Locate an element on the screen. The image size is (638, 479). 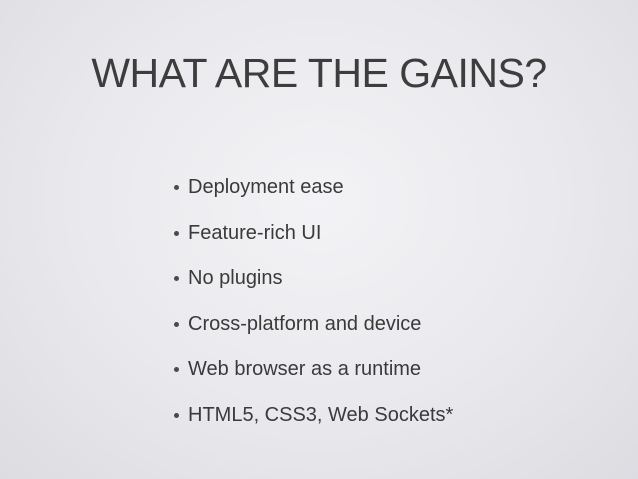
slide-title: WHAT ARE THE GAINS? is located at coordinates (319, 73).